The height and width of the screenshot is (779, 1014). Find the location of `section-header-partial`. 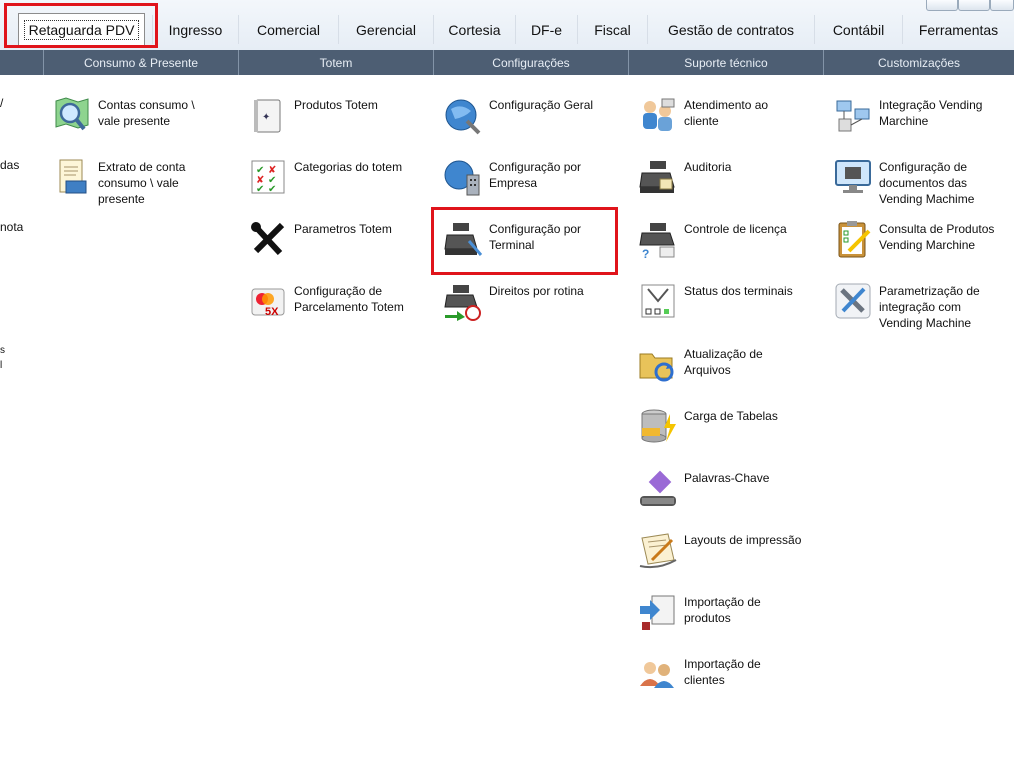

section-header-partial is located at coordinates (21, 62).